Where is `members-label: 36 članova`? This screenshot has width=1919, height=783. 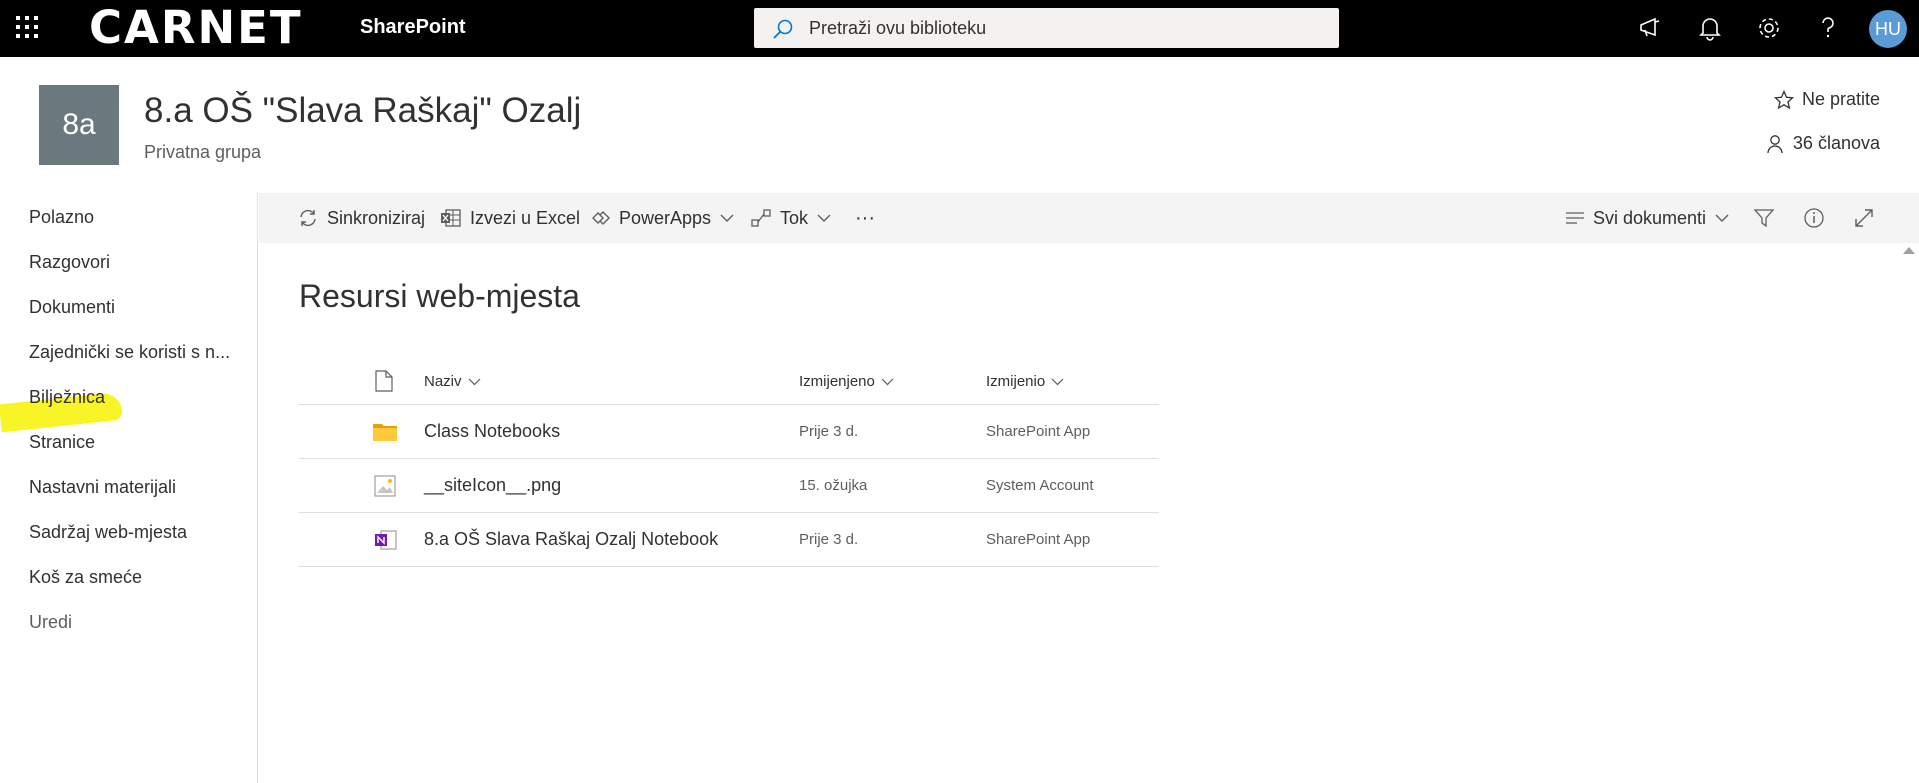 members-label: 36 članova is located at coordinates (1836, 143).